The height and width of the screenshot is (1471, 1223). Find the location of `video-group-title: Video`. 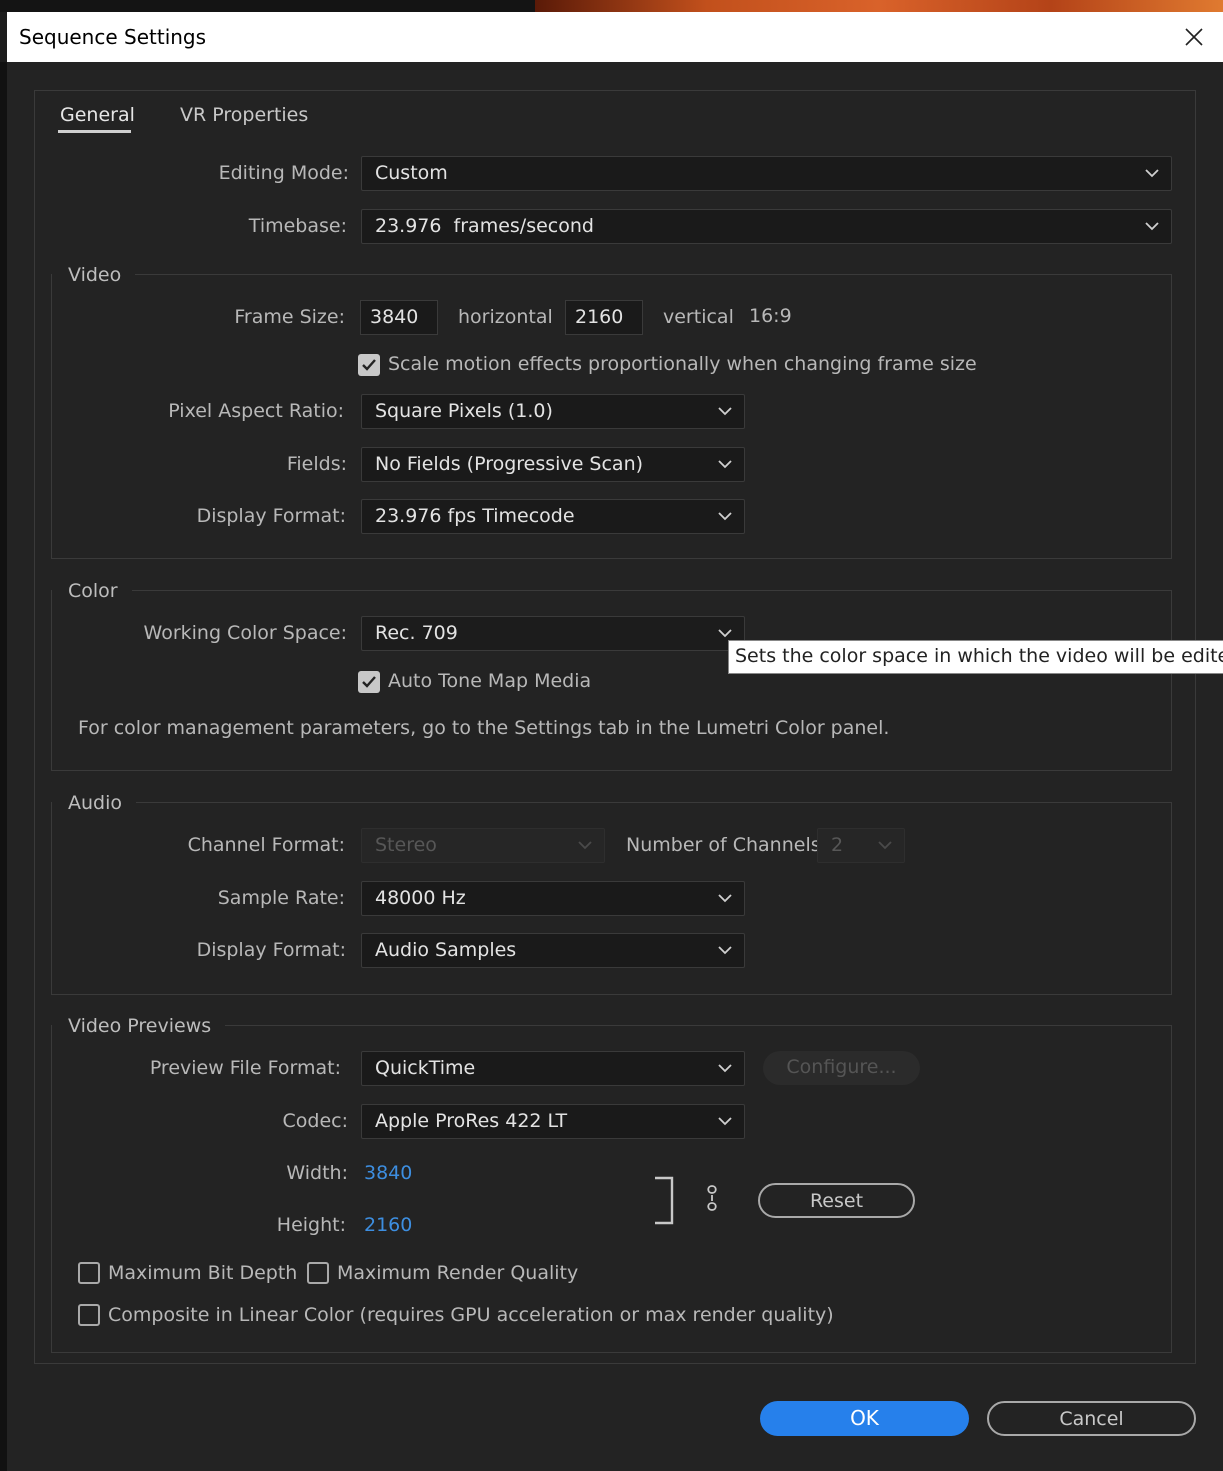

video-group-title: Video is located at coordinates (94, 275).